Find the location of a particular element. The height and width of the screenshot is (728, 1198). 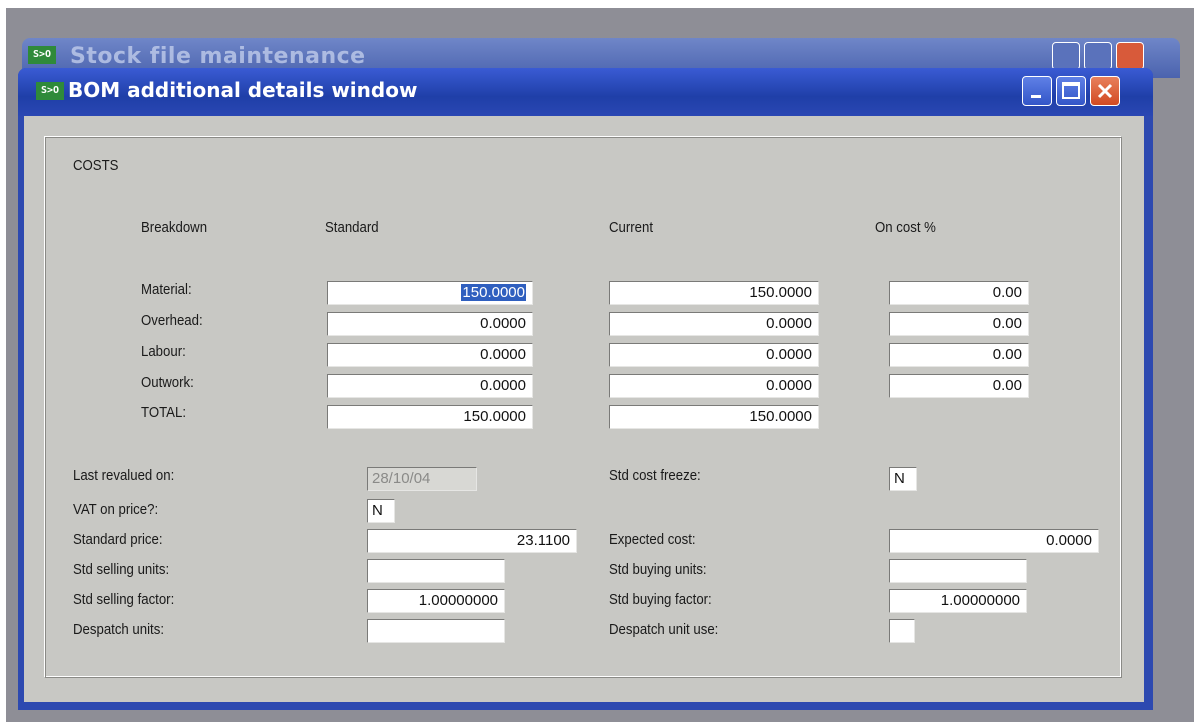

row-label-outwork: Outwork: is located at coordinates (167, 382).